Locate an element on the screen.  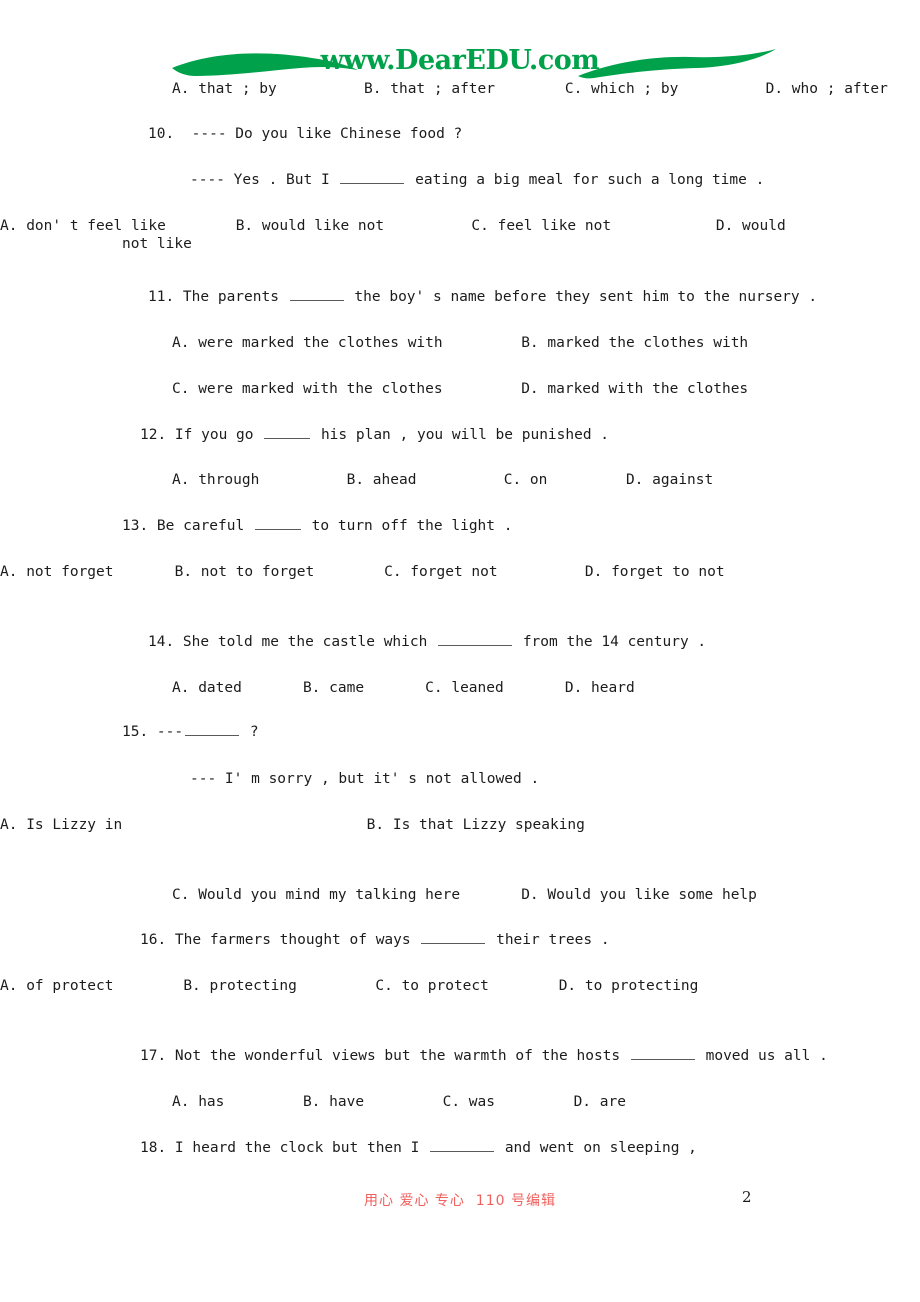
question-15-options-ab: A. Is Lizzy in B. Is that Lizzy speaking is located at coordinates (292, 825).